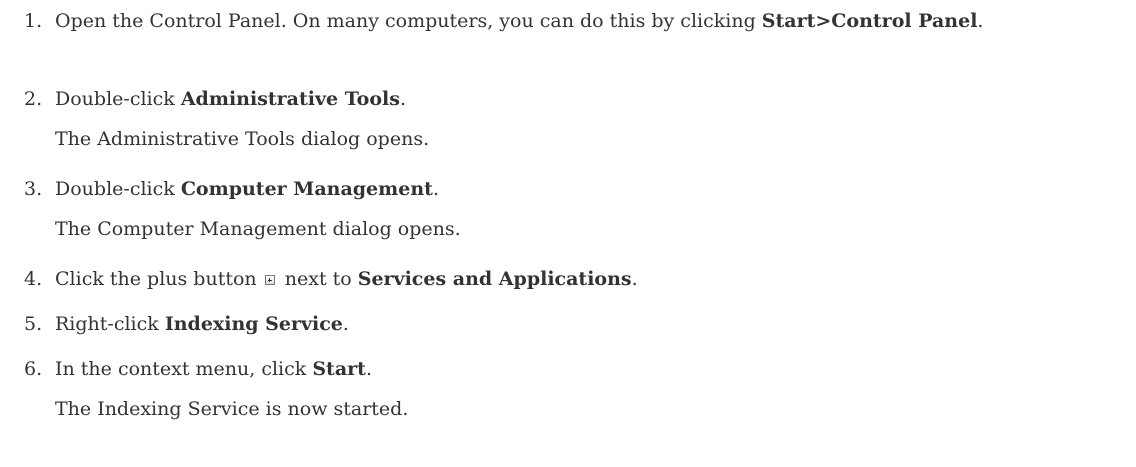 This screenshot has height=467, width=1136. Describe the element at coordinates (253, 324) in the screenshot. I see `step-ui-label: Indexing Service` at that location.